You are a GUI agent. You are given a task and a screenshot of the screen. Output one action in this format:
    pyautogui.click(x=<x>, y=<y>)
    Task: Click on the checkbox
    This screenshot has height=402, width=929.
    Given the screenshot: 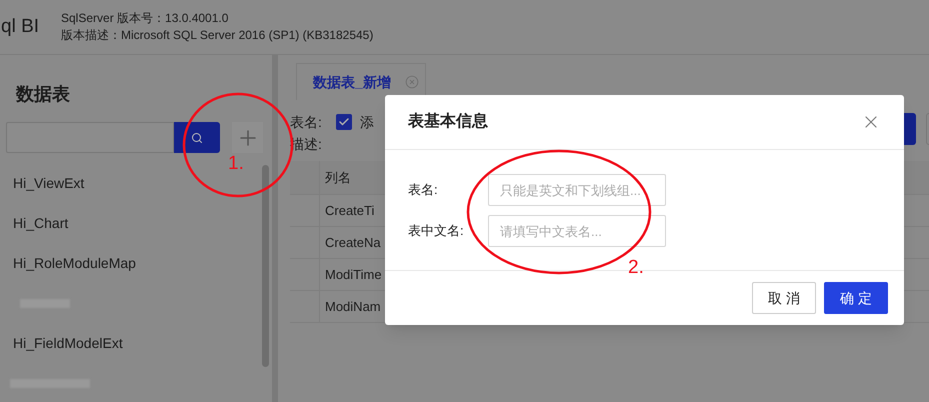 What is the action you would take?
    pyautogui.click(x=344, y=122)
    